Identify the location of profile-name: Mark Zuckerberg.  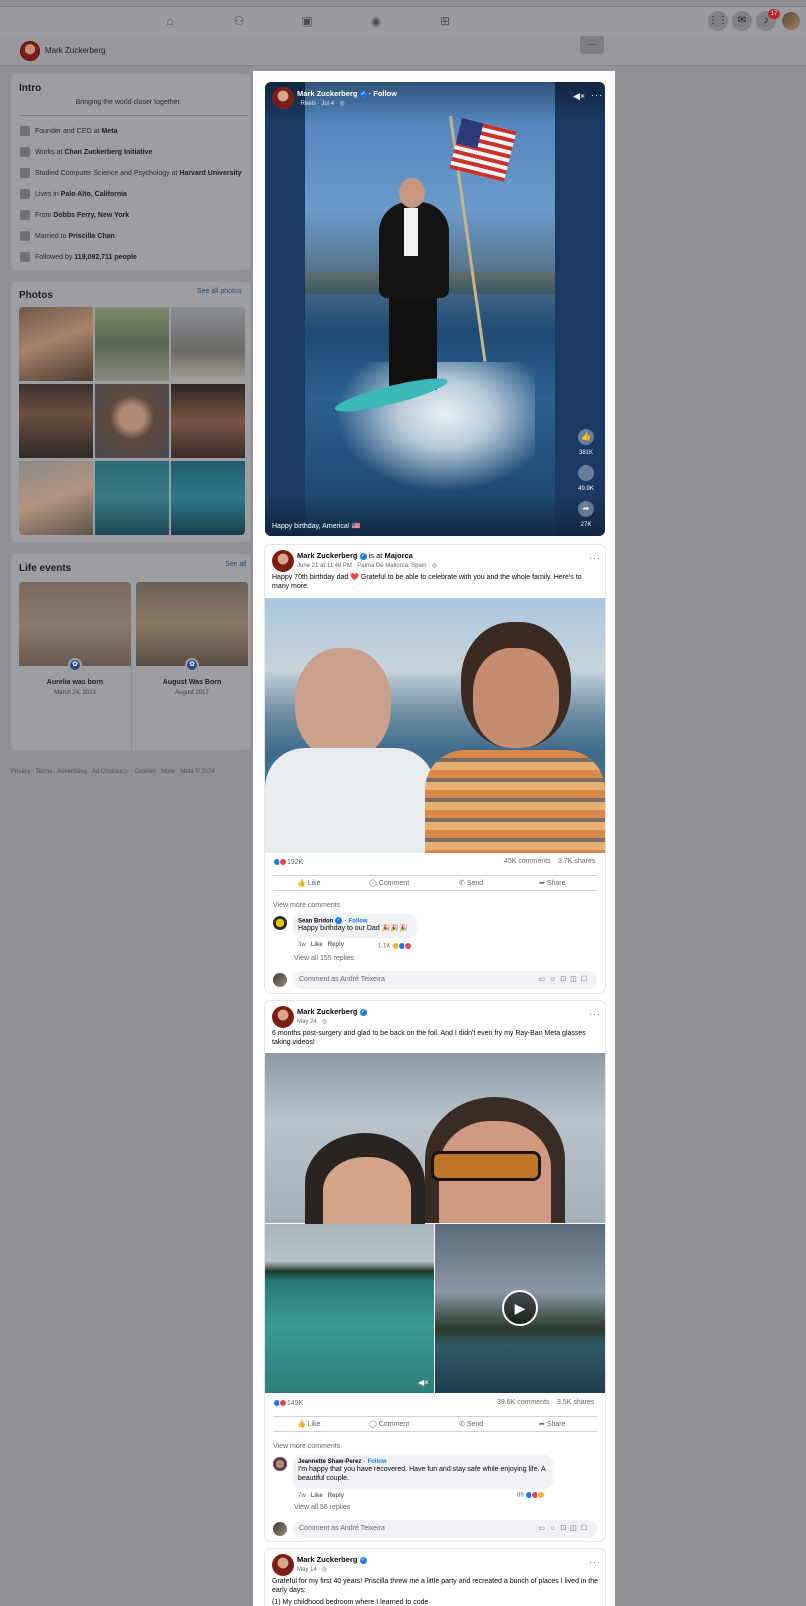
(75, 50).